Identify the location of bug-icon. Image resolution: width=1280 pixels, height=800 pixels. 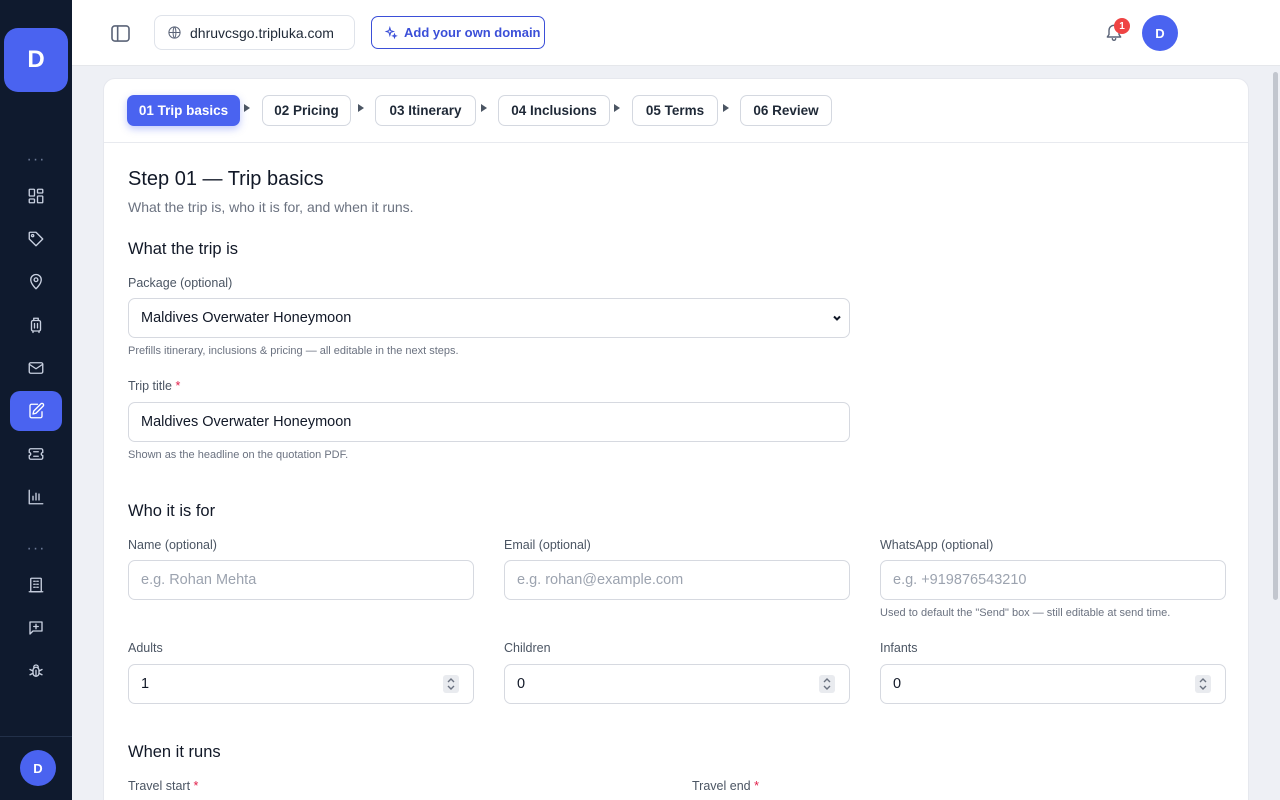
(36, 670).